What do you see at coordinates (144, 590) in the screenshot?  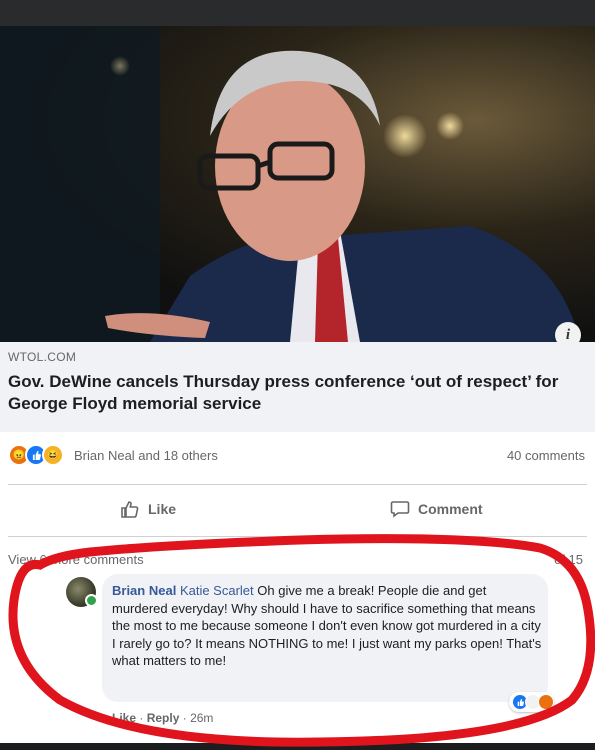 I see `comment-author: Brian Neal` at bounding box center [144, 590].